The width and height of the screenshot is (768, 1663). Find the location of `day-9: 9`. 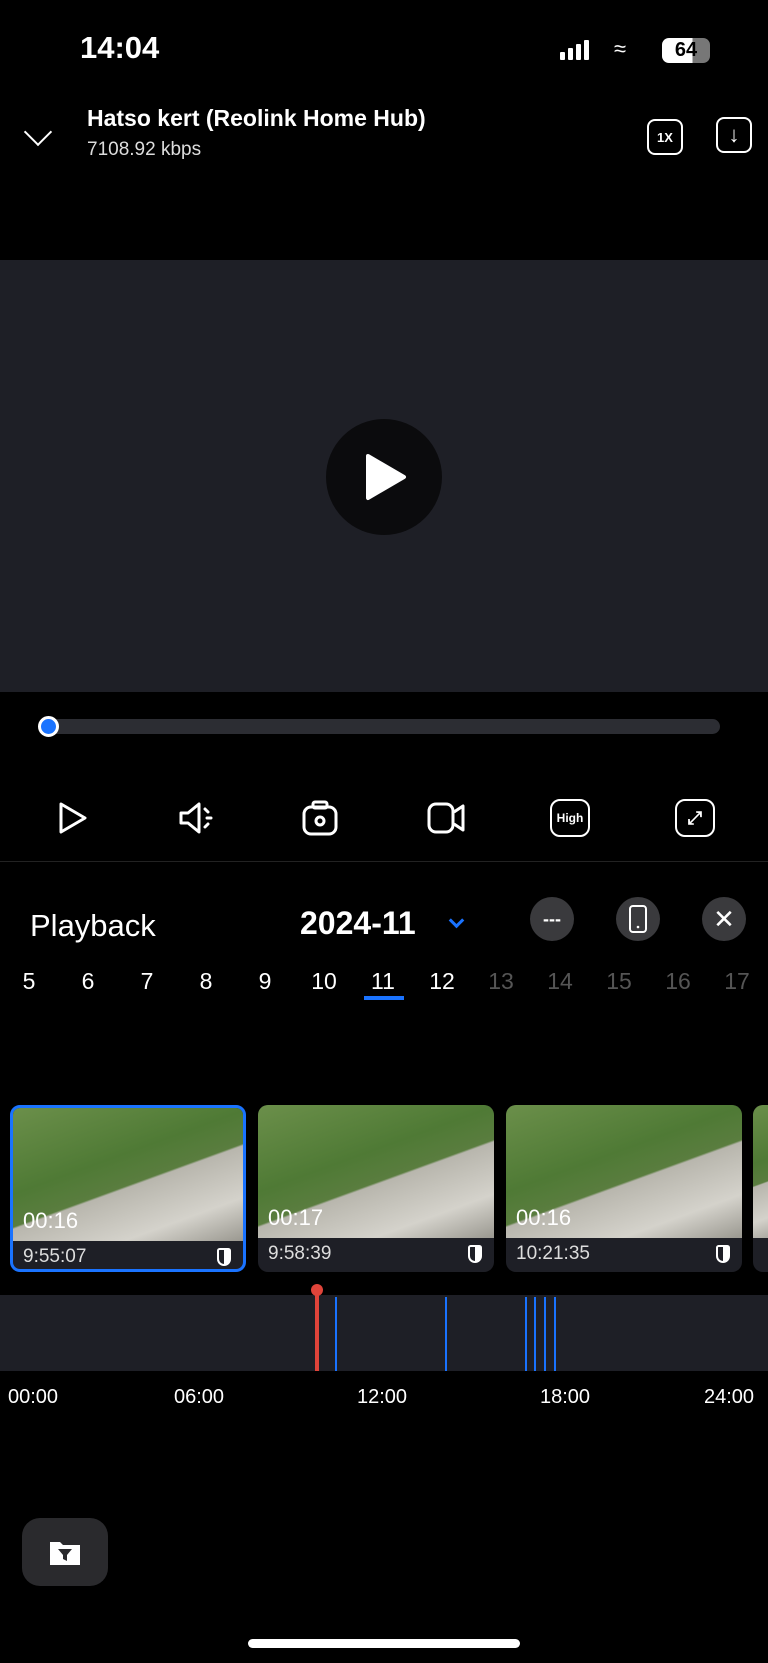

day-9: 9 is located at coordinates (265, 981).